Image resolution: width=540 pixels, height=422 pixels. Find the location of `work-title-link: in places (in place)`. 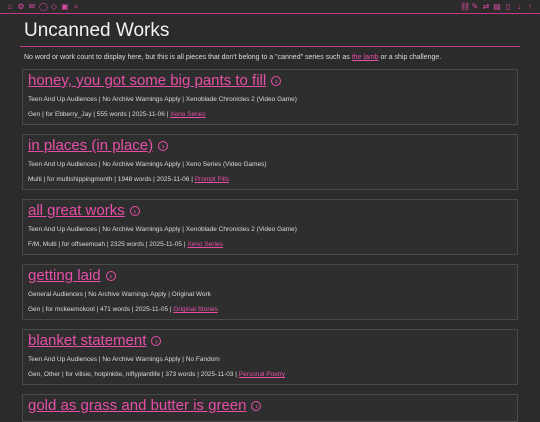

work-title-link: in places (in place) is located at coordinates (90, 146).